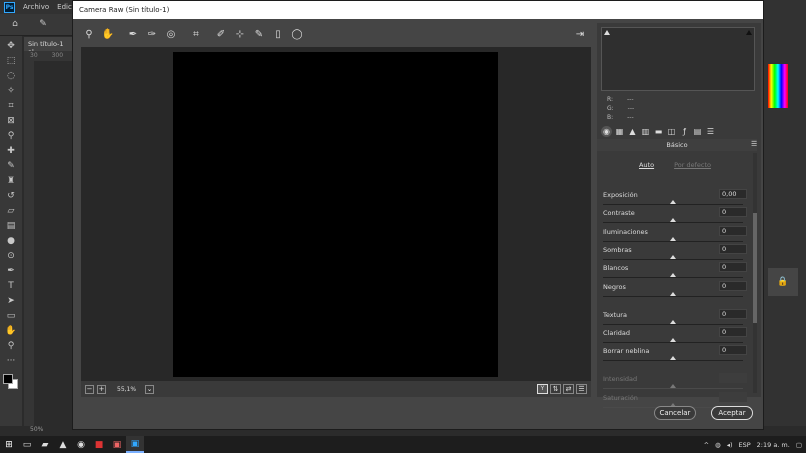 The width and height of the screenshot is (806, 453). Describe the element at coordinates (697, 131) in the screenshot. I see `calibration-icon: ▤` at that location.